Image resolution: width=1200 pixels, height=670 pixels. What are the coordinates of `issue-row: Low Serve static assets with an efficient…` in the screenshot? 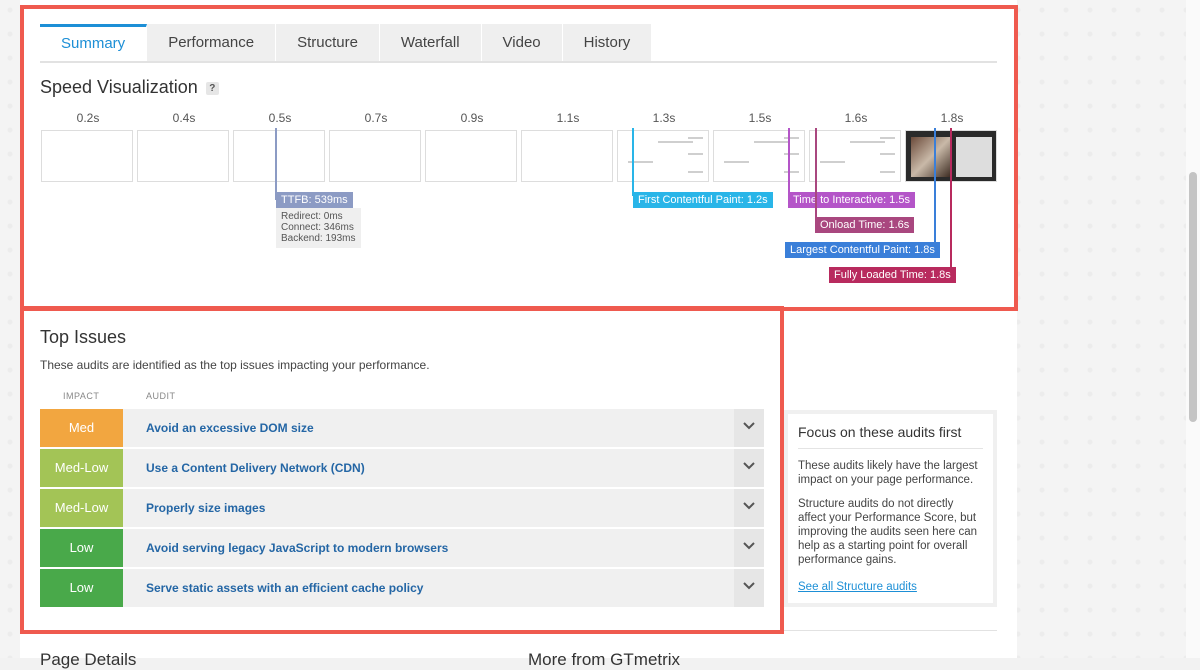 It's located at (402, 588).